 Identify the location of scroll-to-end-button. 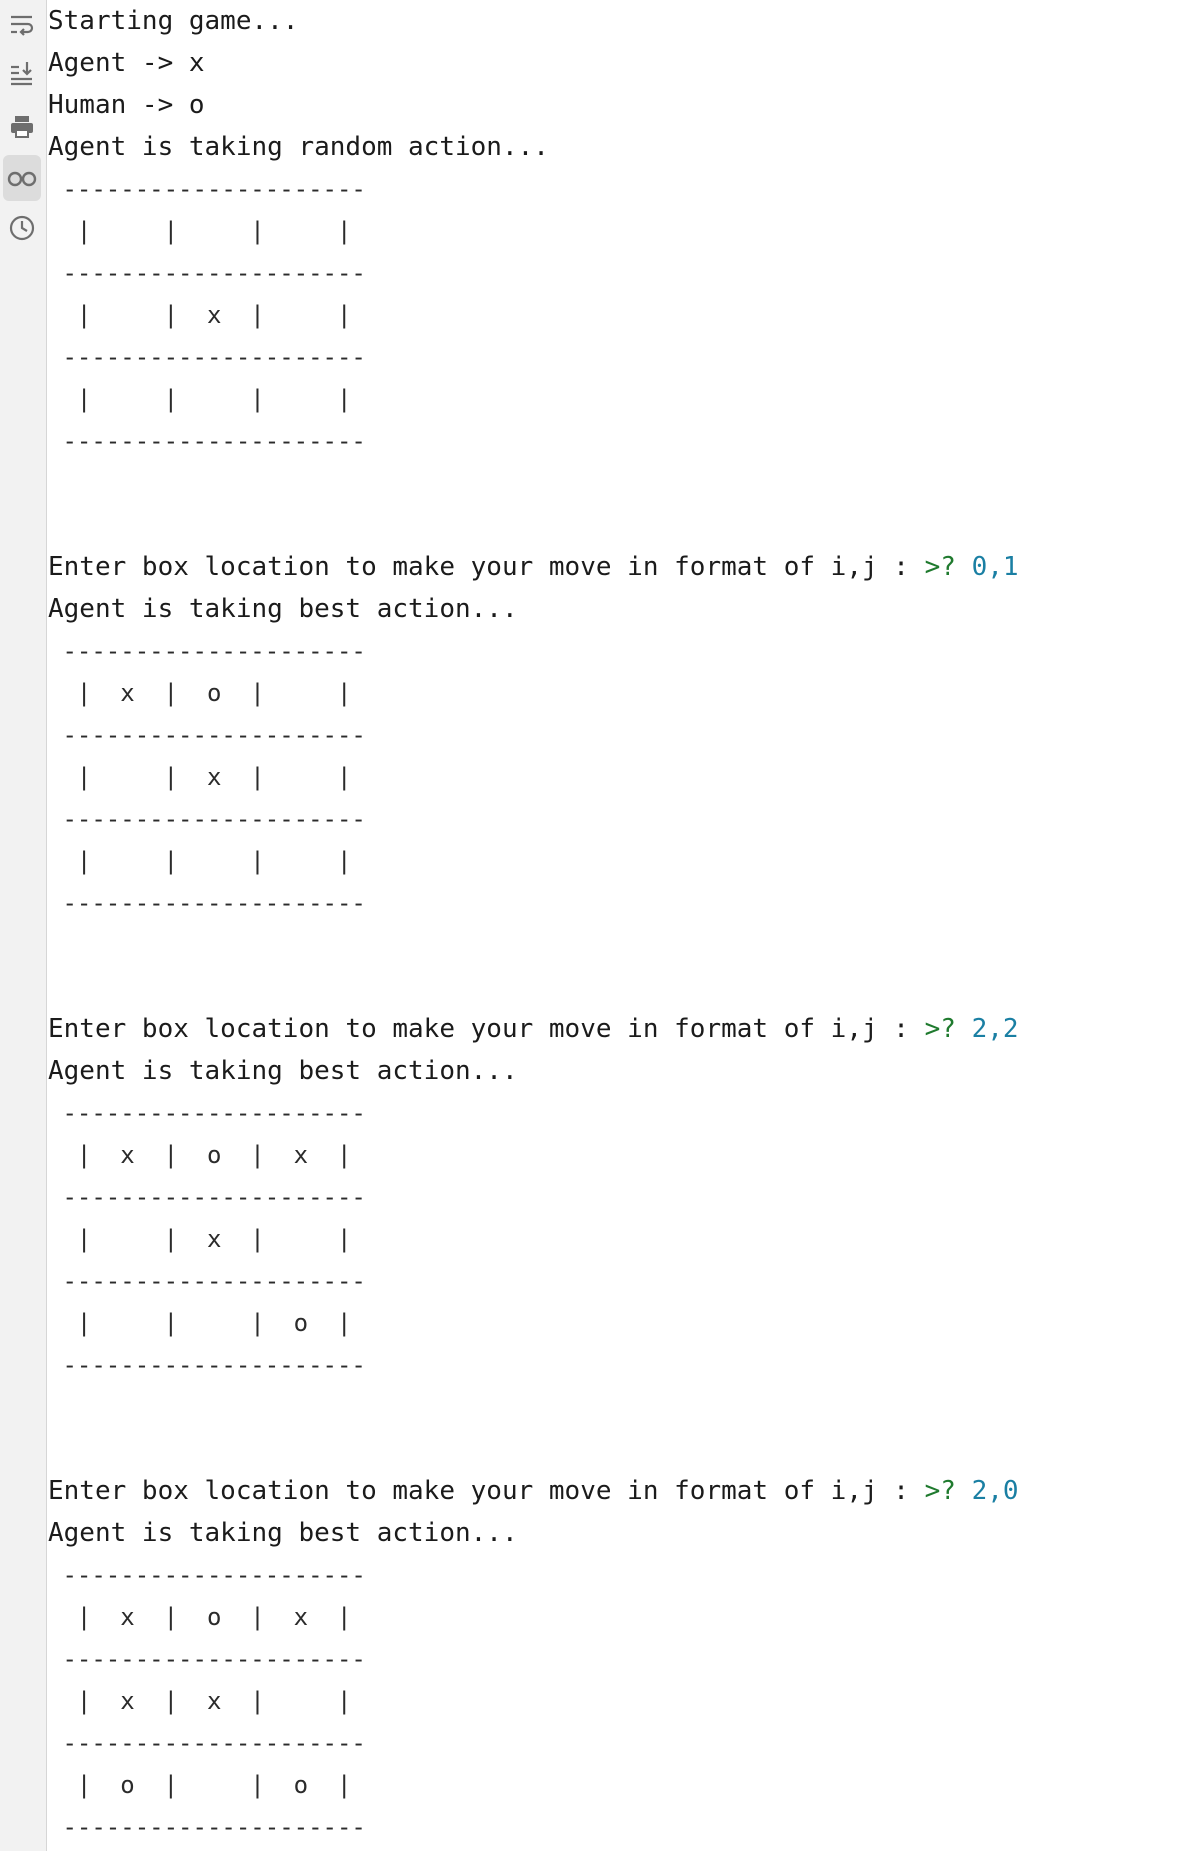
(22, 73).